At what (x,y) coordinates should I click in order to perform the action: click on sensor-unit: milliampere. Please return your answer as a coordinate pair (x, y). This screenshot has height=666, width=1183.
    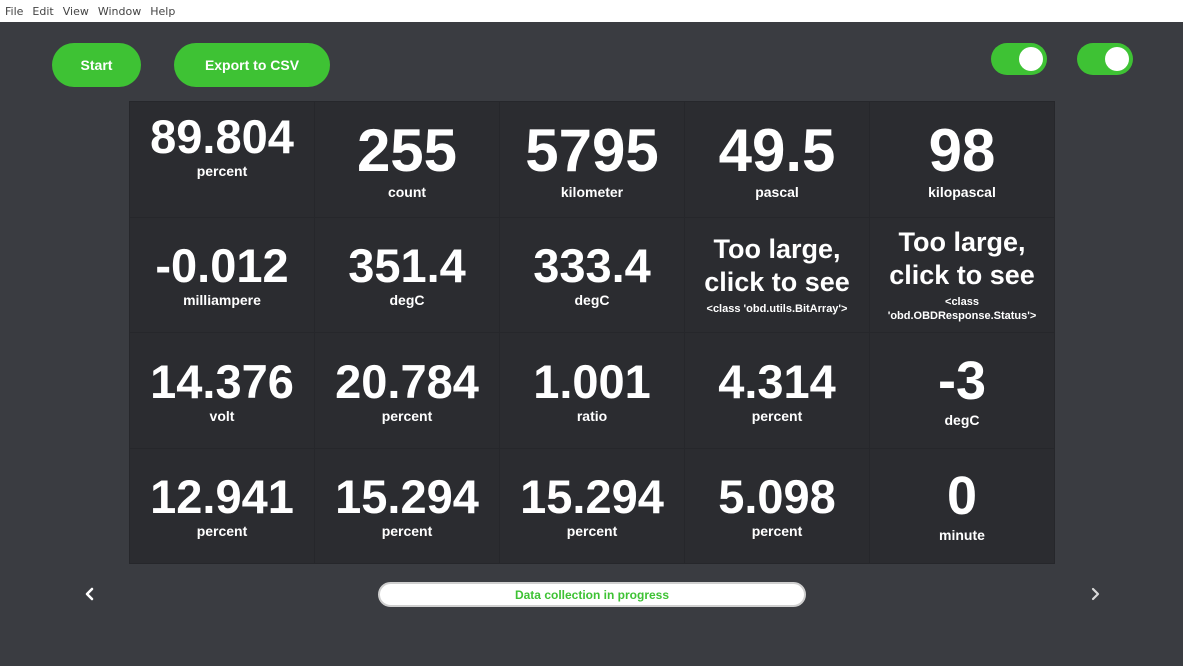
    Looking at the image, I should click on (222, 300).